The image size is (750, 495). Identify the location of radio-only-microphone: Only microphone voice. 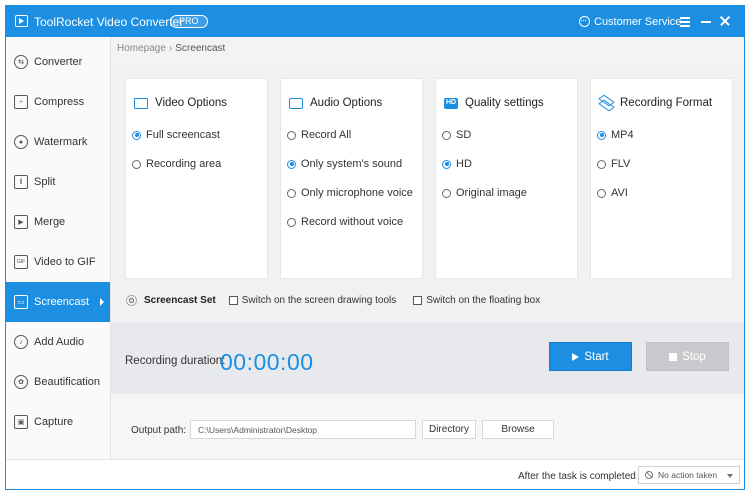
(350, 193).